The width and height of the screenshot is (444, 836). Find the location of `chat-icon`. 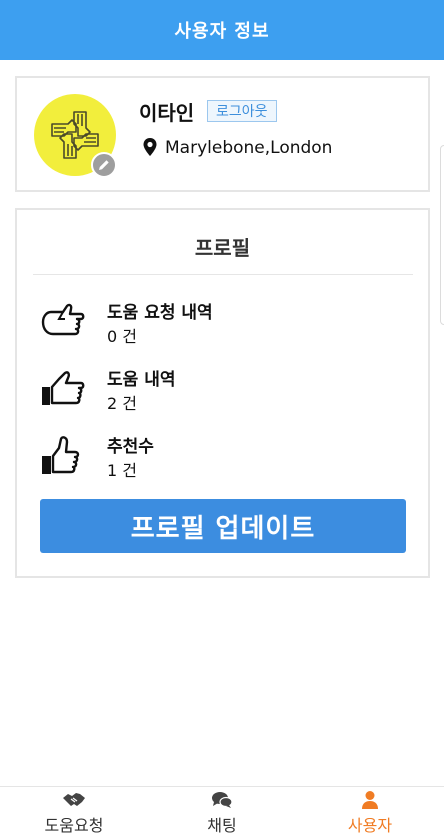

chat-icon is located at coordinates (222, 799).